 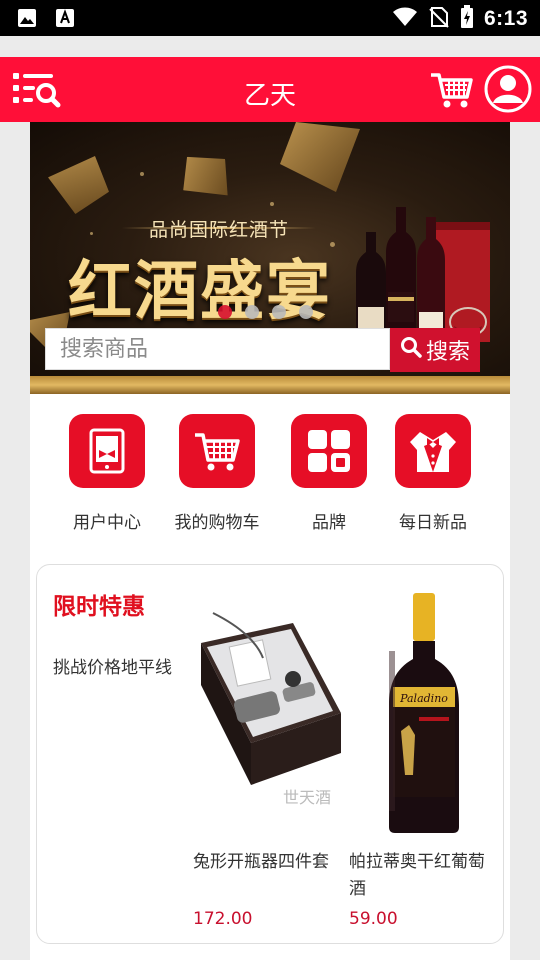 I want to click on no-sim-icon, so click(x=439, y=19).